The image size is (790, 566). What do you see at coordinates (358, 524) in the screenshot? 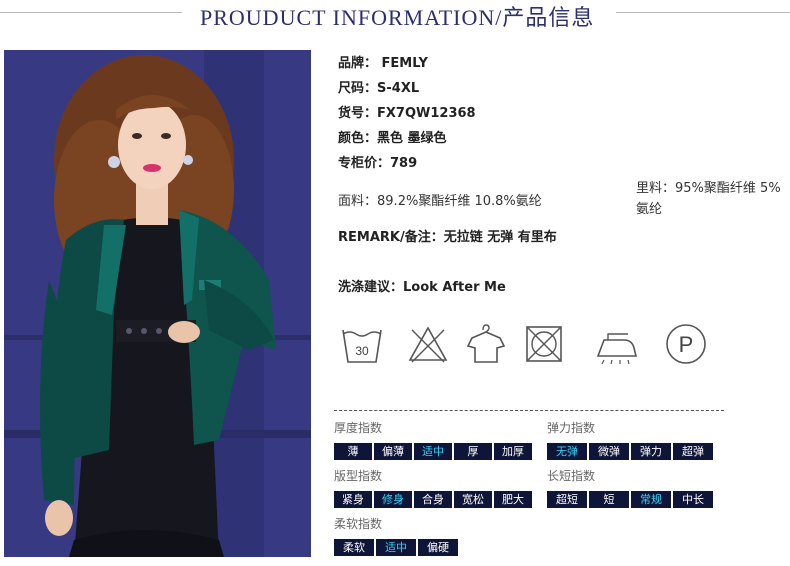
I see `softness-label: 柔软指数` at bounding box center [358, 524].